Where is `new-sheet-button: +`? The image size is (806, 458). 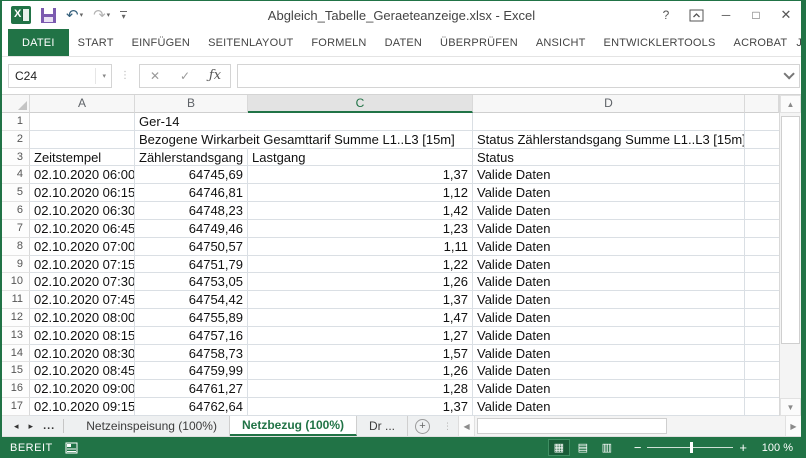 new-sheet-button: + is located at coordinates (422, 426).